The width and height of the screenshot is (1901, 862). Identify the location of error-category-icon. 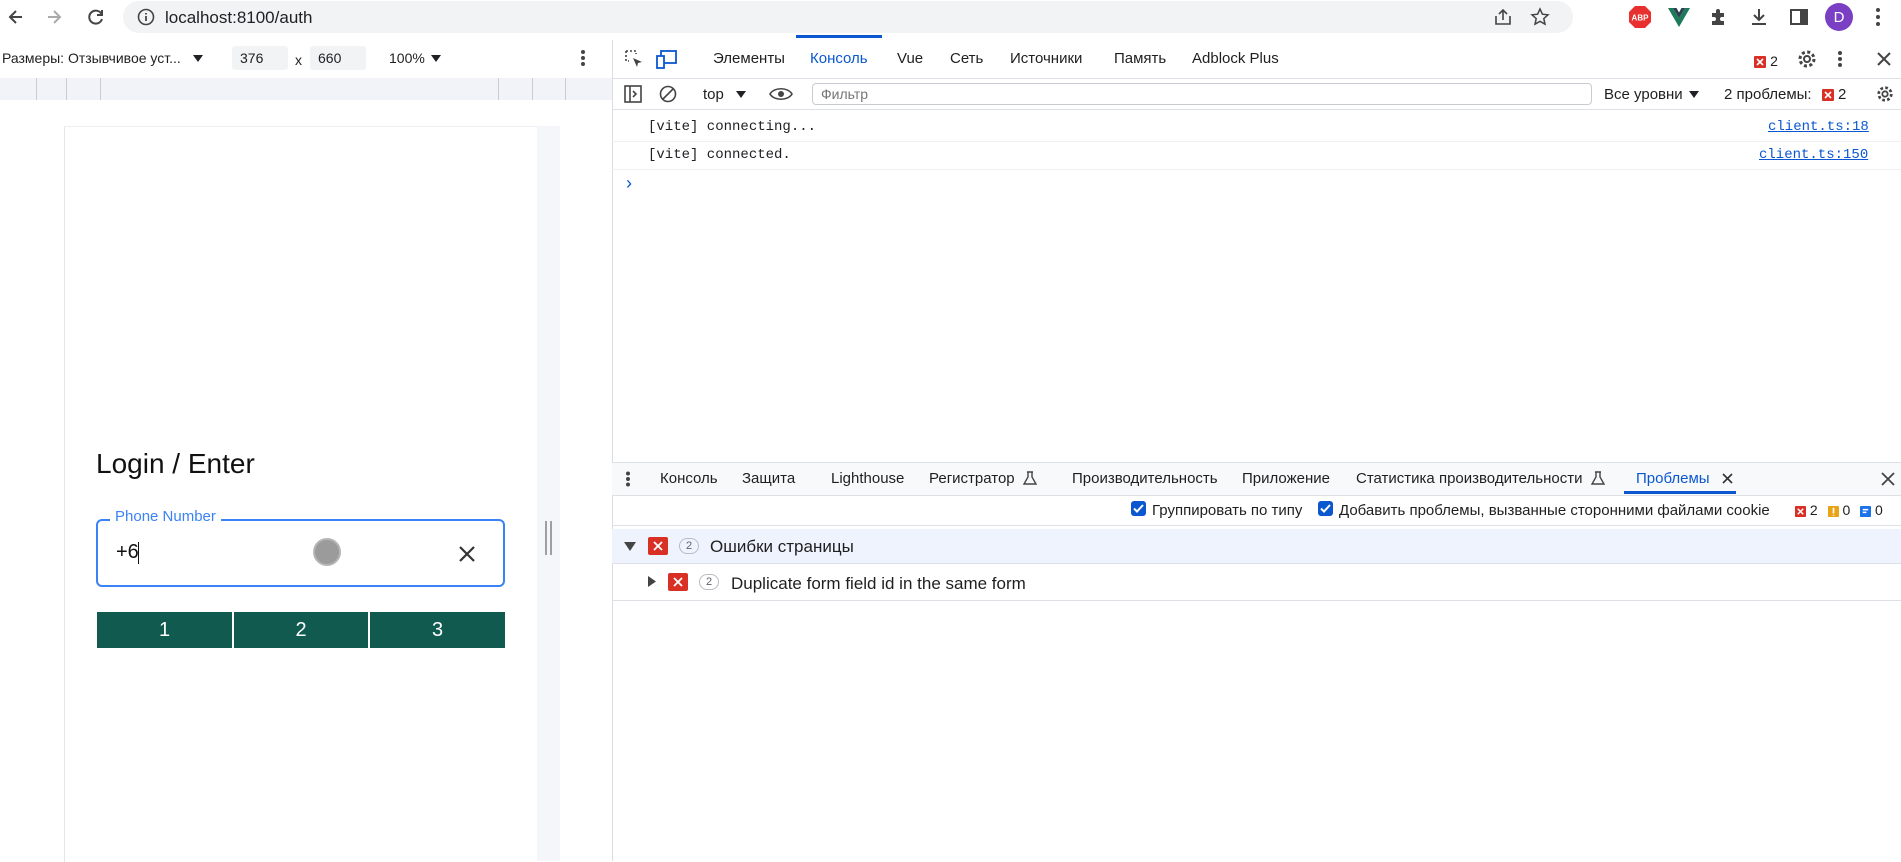
(658, 546).